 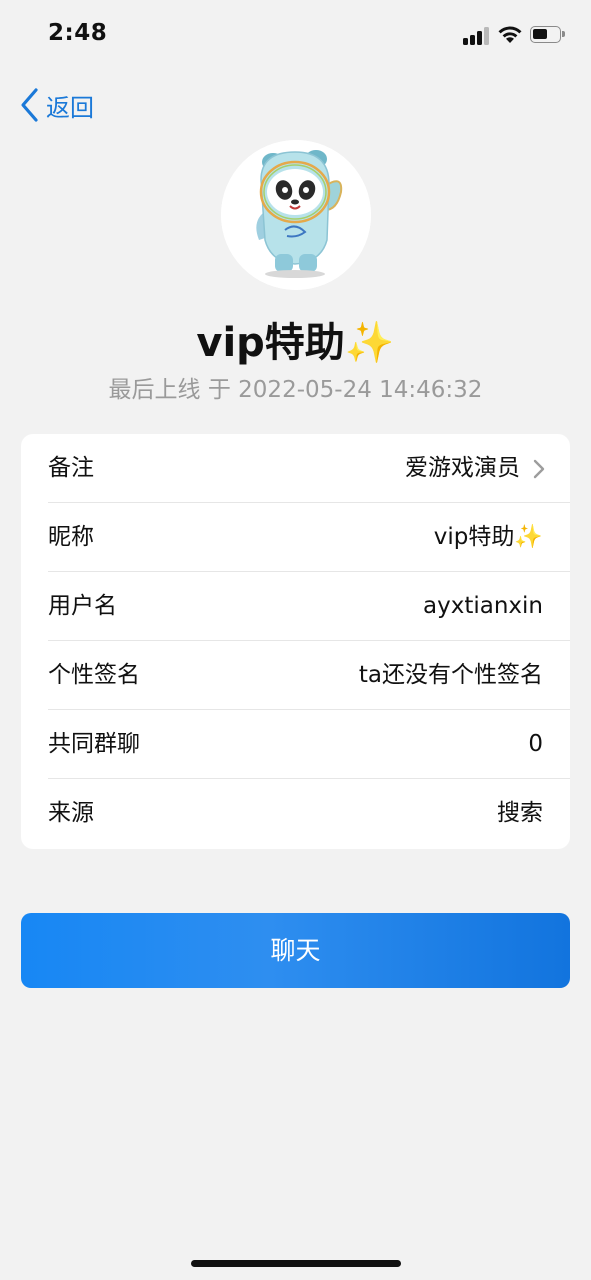 What do you see at coordinates (488, 537) in the screenshot?
I see `row-value: vip特助✨` at bounding box center [488, 537].